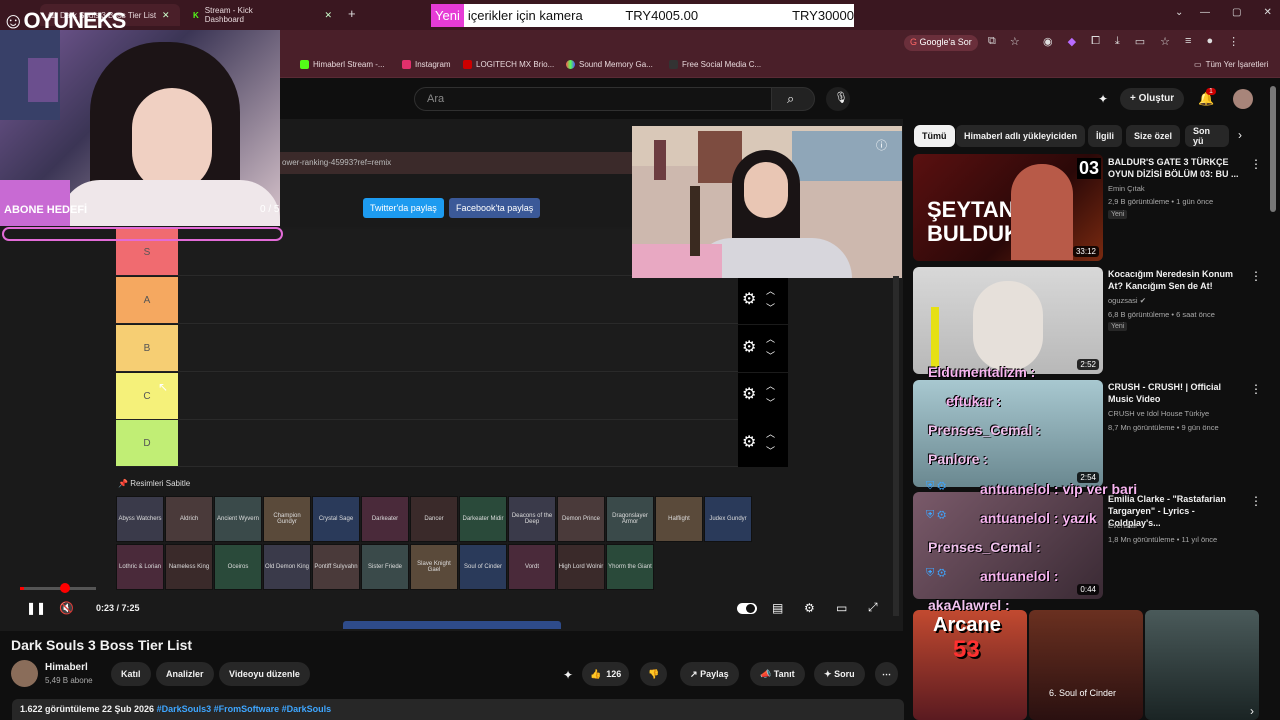 The width and height of the screenshot is (1280, 720). I want to click on boss-image: Ancient Wyvern, so click(238, 519).